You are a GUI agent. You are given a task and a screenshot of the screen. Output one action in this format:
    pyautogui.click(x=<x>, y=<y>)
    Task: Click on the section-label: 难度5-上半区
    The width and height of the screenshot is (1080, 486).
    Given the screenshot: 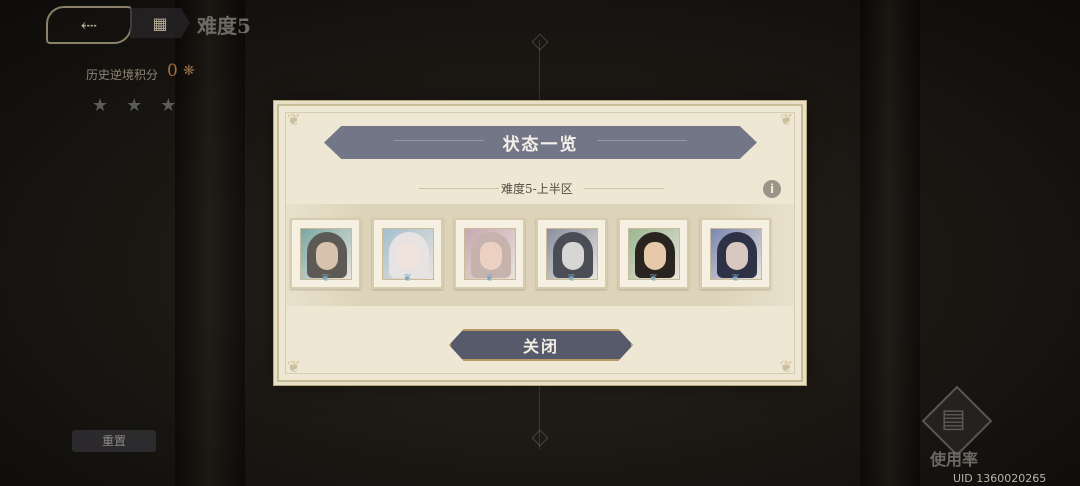 What is the action you would take?
    pyautogui.click(x=537, y=189)
    